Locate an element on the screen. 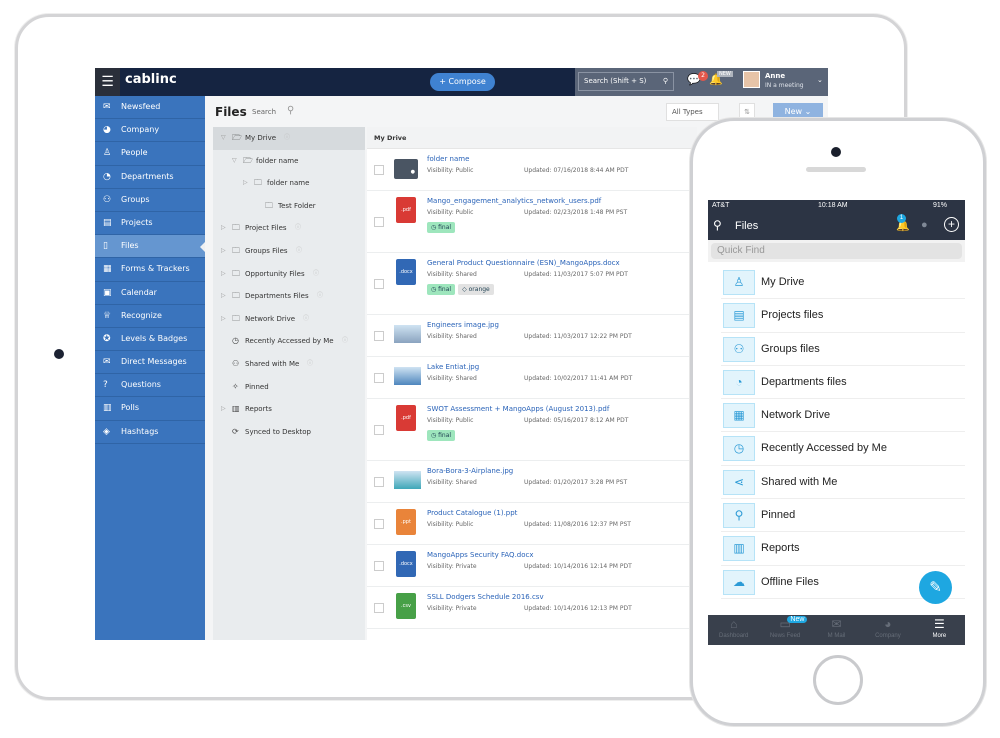 The image size is (1000, 738). chevron-down-icon: ⌄ is located at coordinates (820, 80).